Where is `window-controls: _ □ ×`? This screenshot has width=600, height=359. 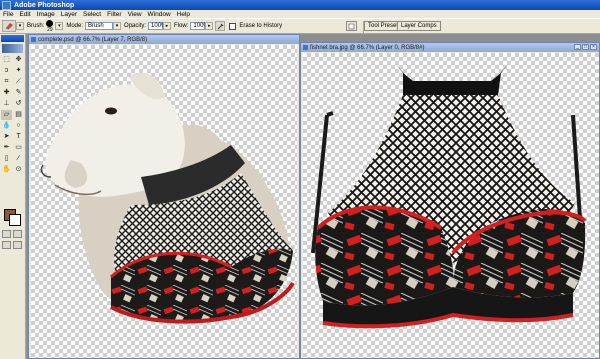 window-controls: _ □ × is located at coordinates (585, 47).